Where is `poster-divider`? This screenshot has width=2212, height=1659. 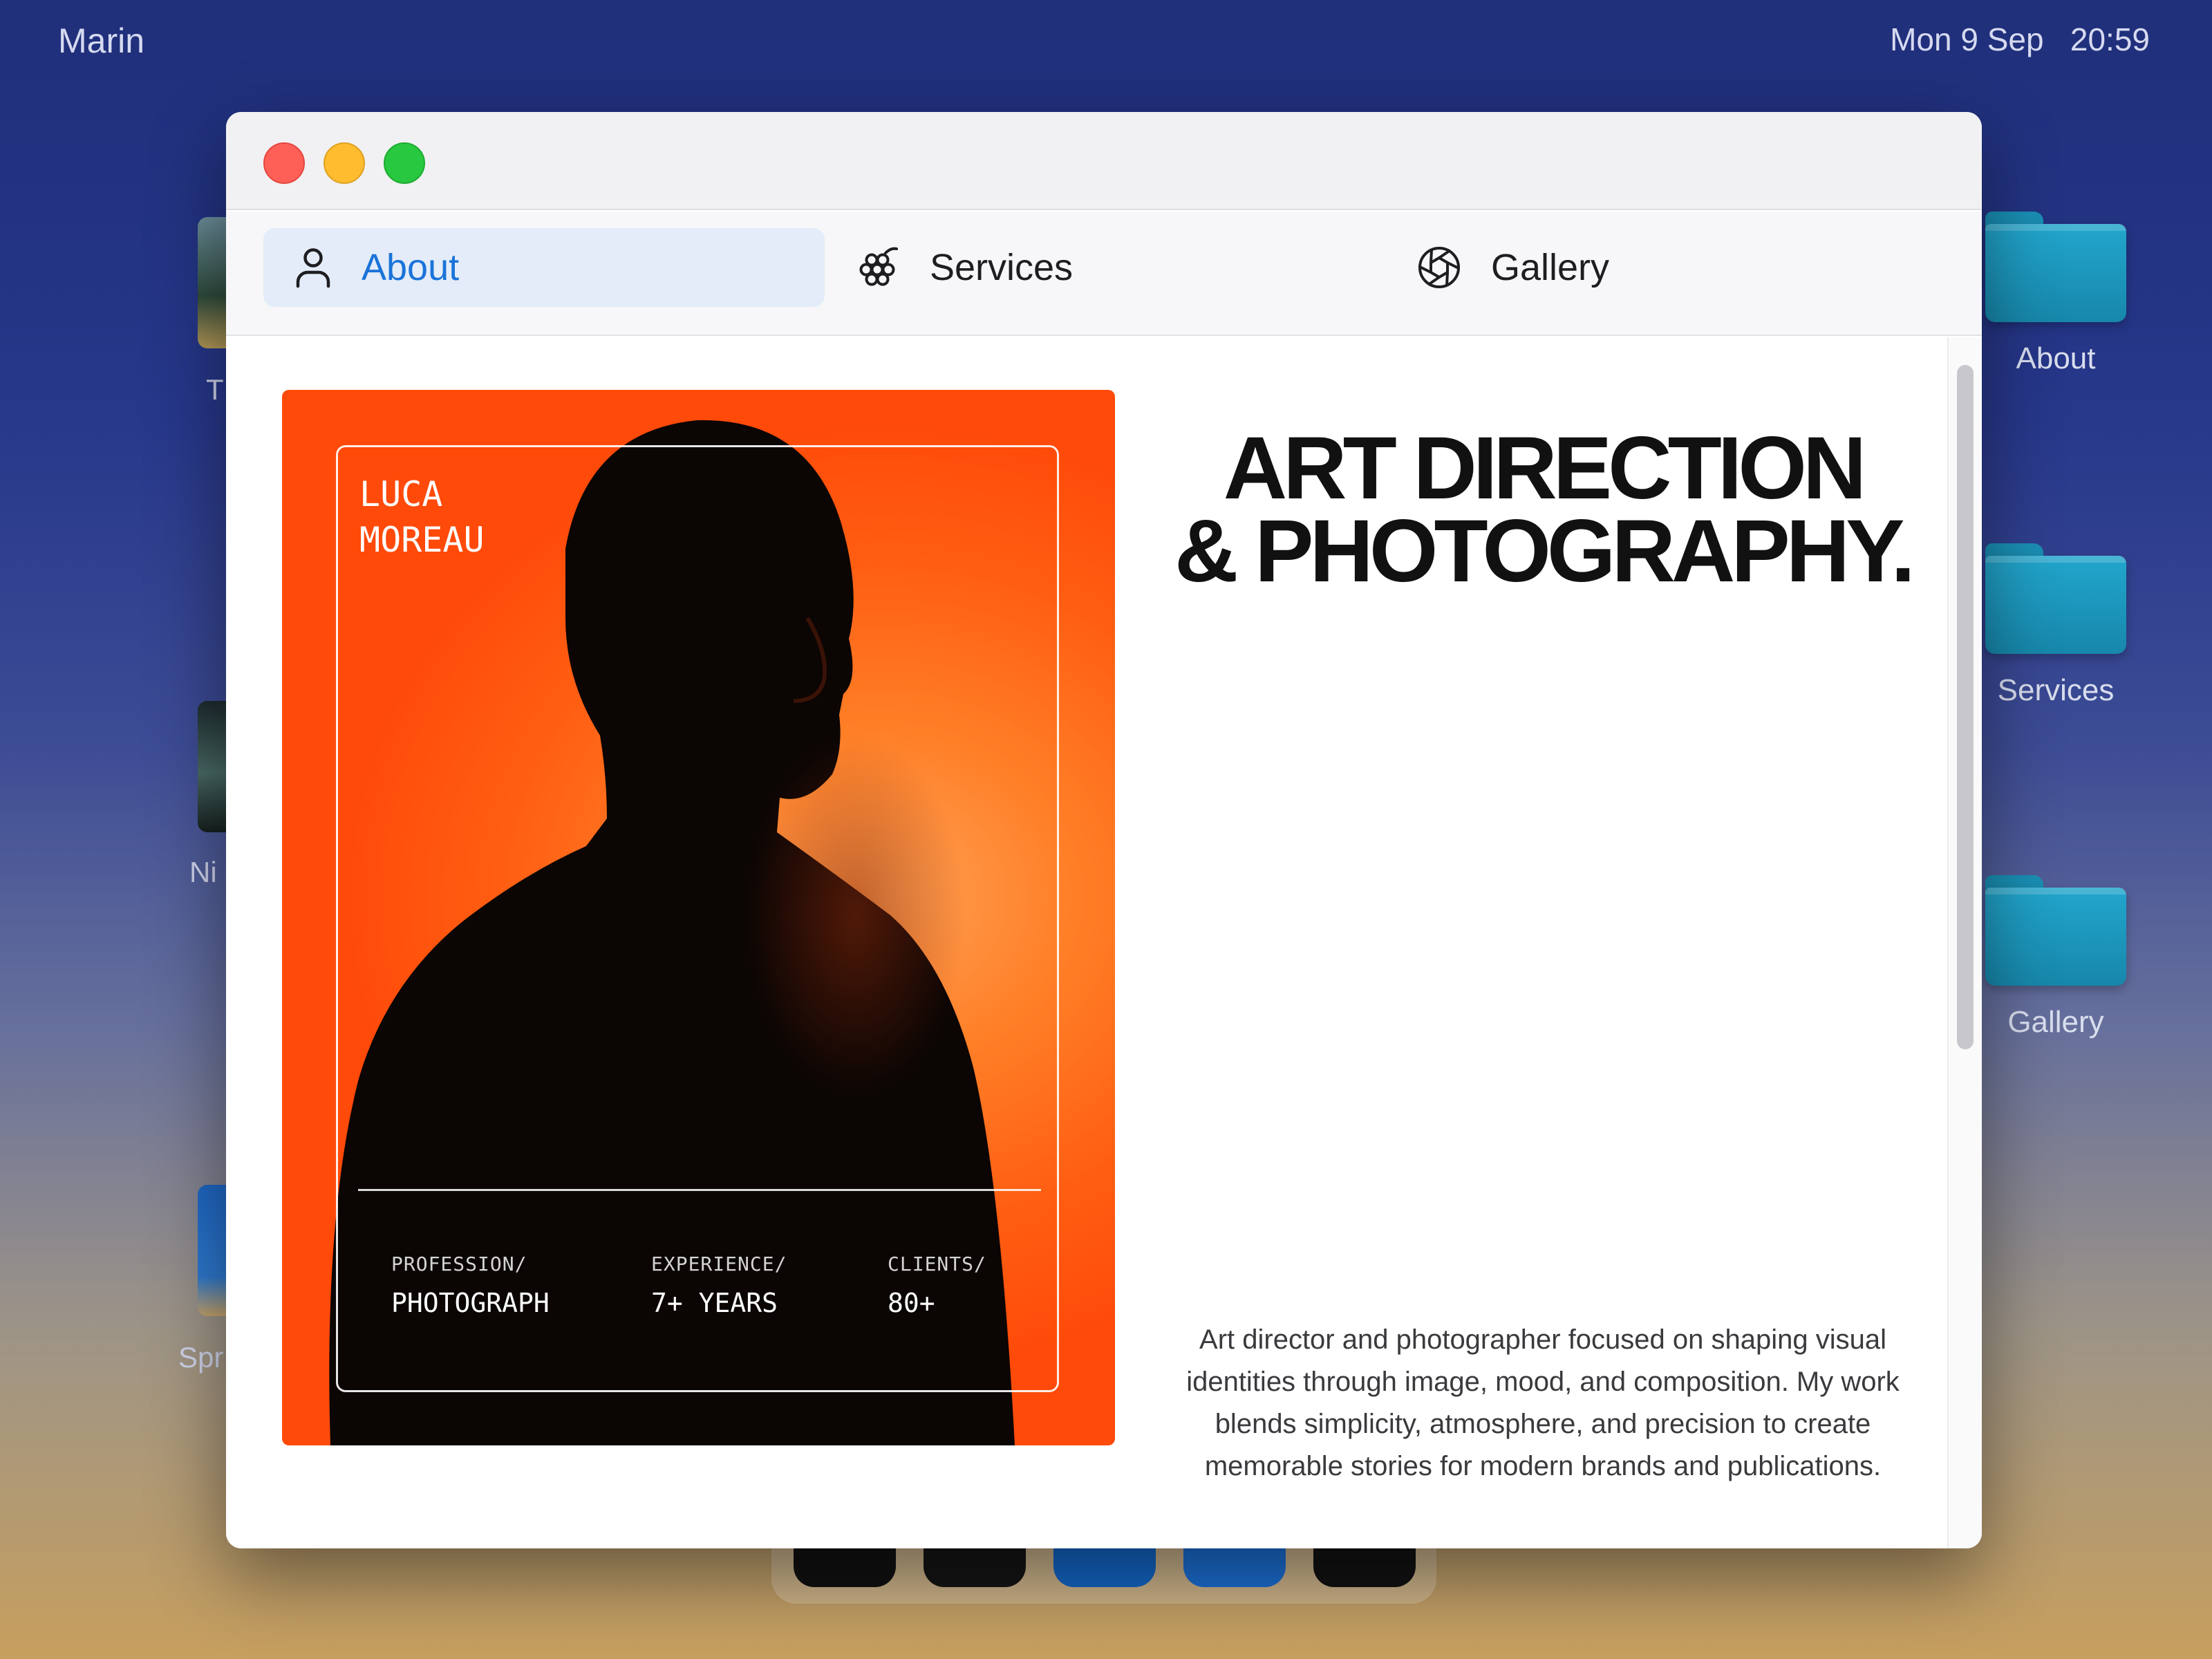 poster-divider is located at coordinates (699, 1190).